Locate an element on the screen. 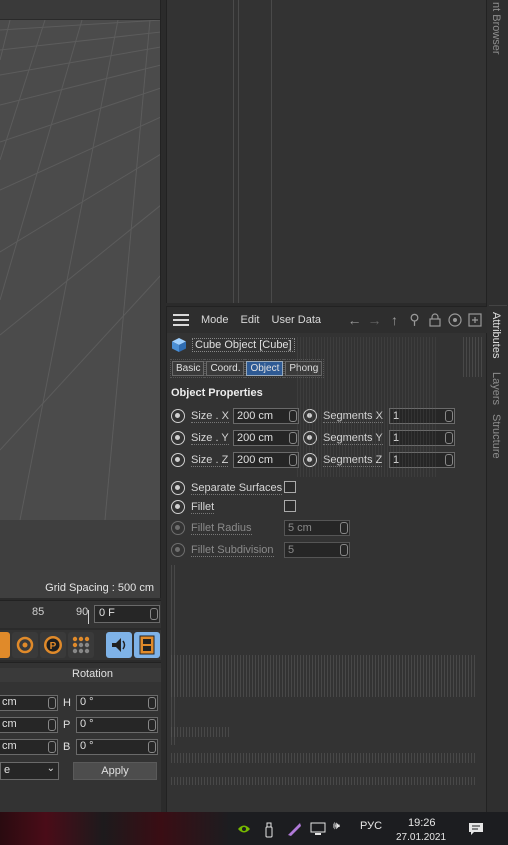 This screenshot has height=845, width=508. bank-label: B is located at coordinates (67, 747).